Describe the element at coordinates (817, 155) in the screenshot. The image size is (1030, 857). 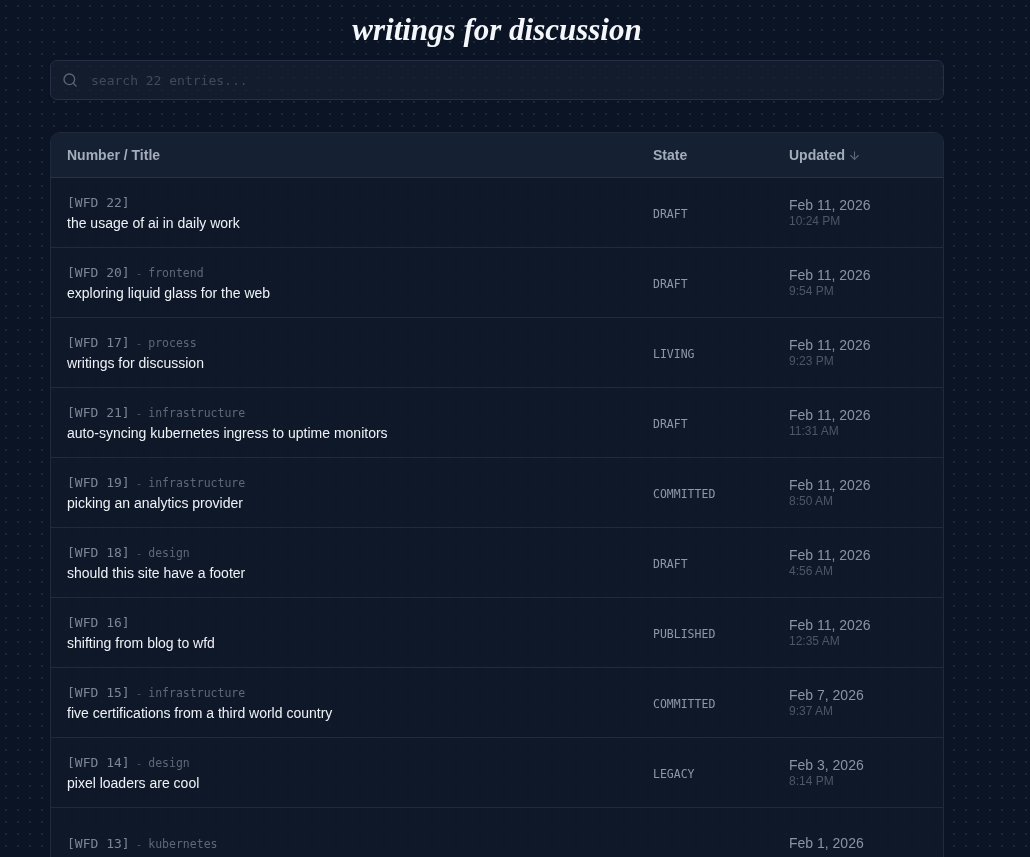
I see `column-header: Updated` at that location.